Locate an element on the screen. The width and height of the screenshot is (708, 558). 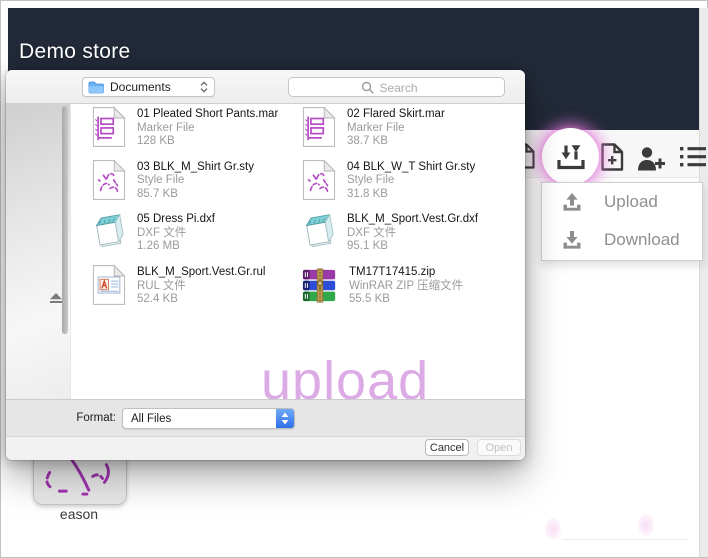
menu-item-download: Download is located at coordinates (622, 240).